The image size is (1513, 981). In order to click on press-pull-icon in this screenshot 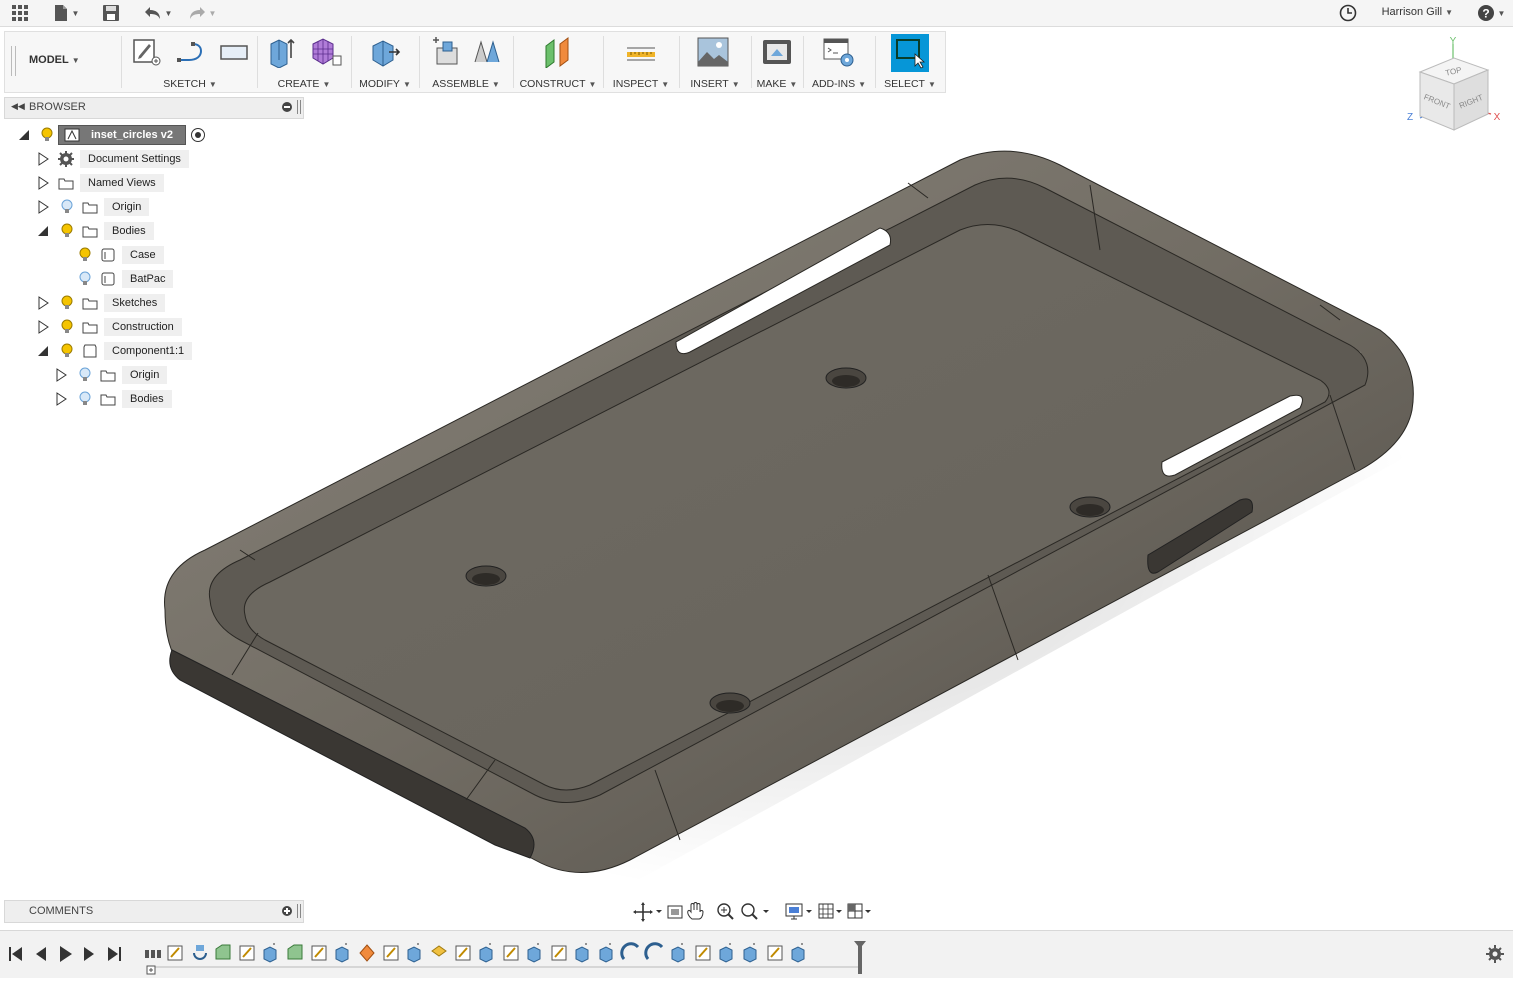, I will do `click(385, 52)`.